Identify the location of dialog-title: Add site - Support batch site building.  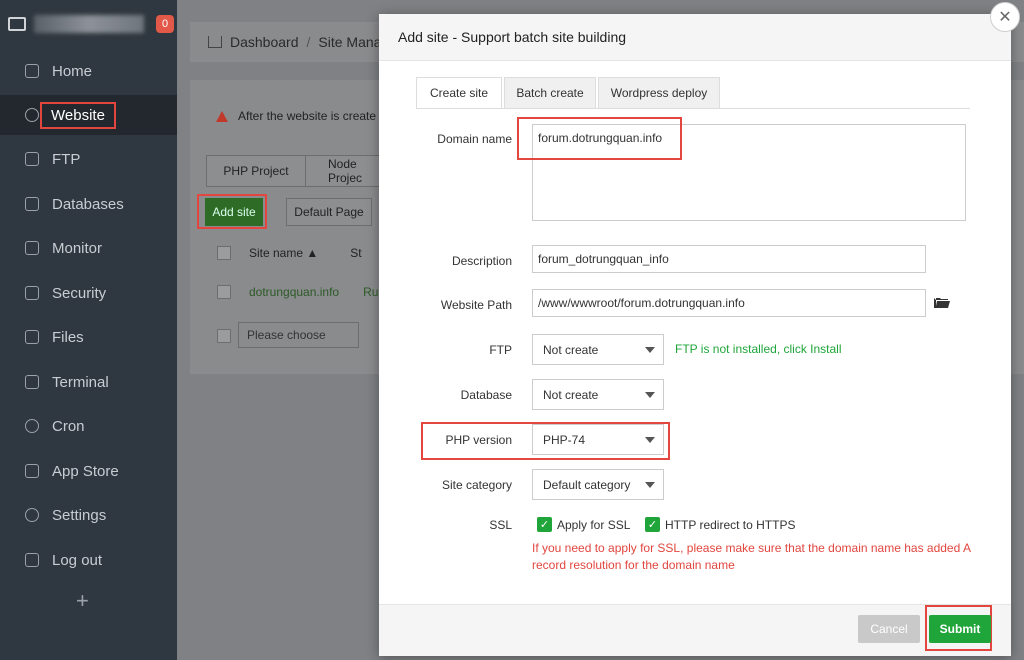
(695, 37).